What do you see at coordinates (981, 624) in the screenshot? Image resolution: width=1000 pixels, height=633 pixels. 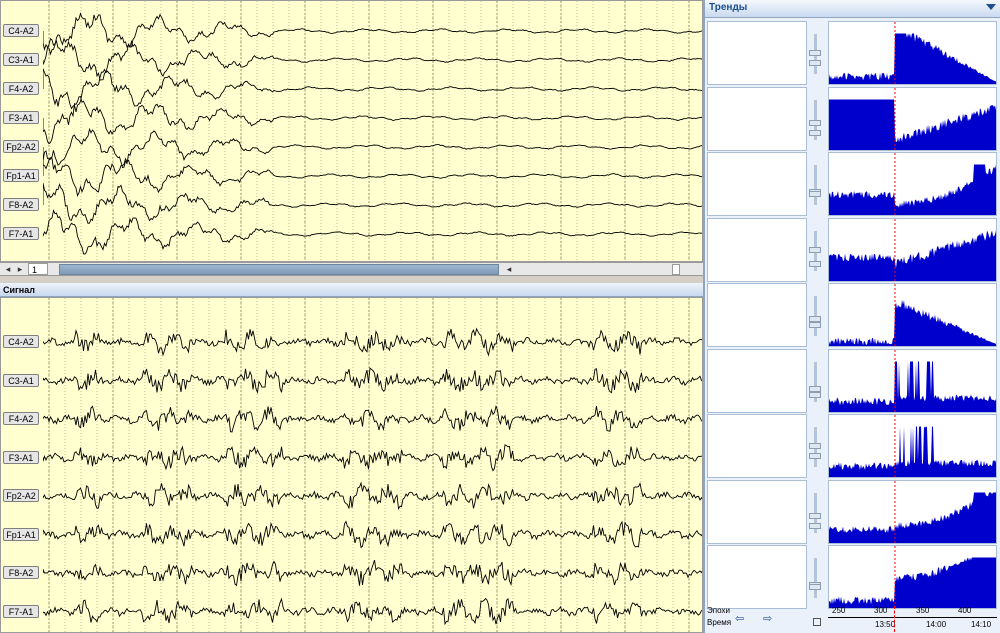 I see `axis-time-tick: 14:10` at bounding box center [981, 624].